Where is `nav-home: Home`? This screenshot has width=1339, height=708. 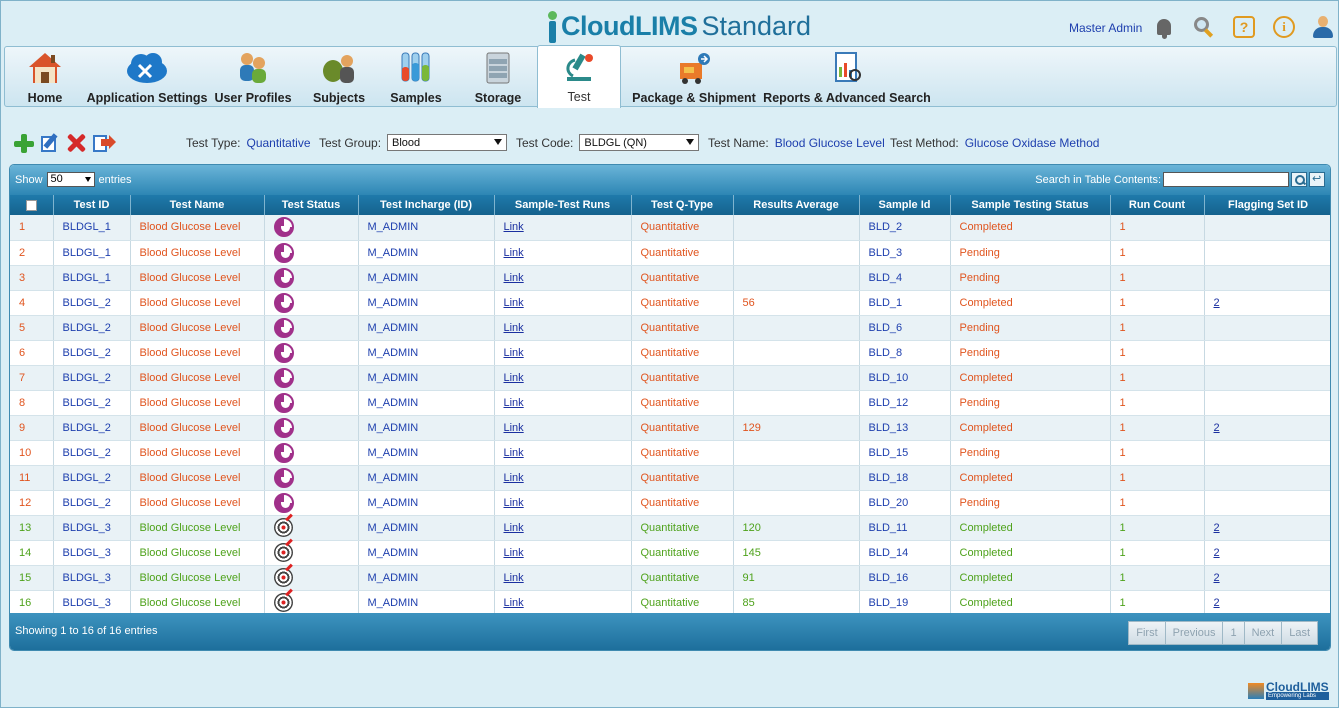 nav-home: Home is located at coordinates (45, 77).